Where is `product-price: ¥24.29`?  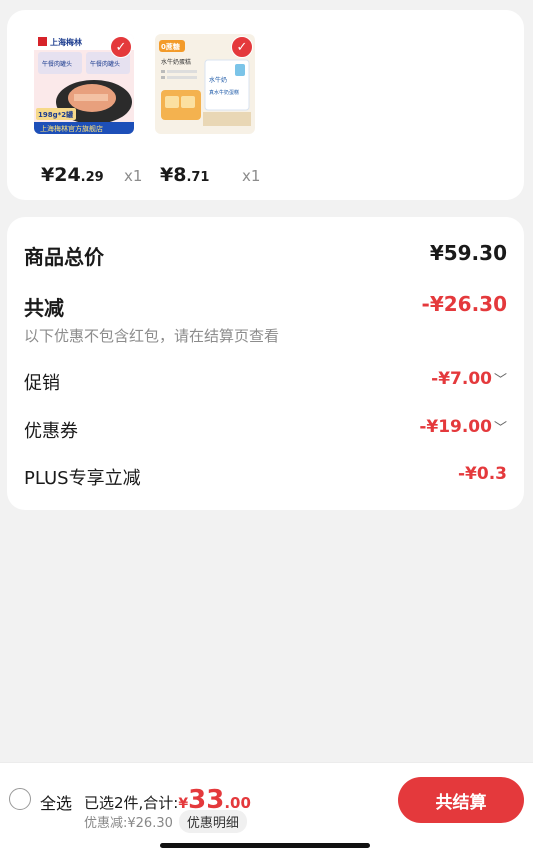 product-price: ¥24.29 is located at coordinates (72, 175).